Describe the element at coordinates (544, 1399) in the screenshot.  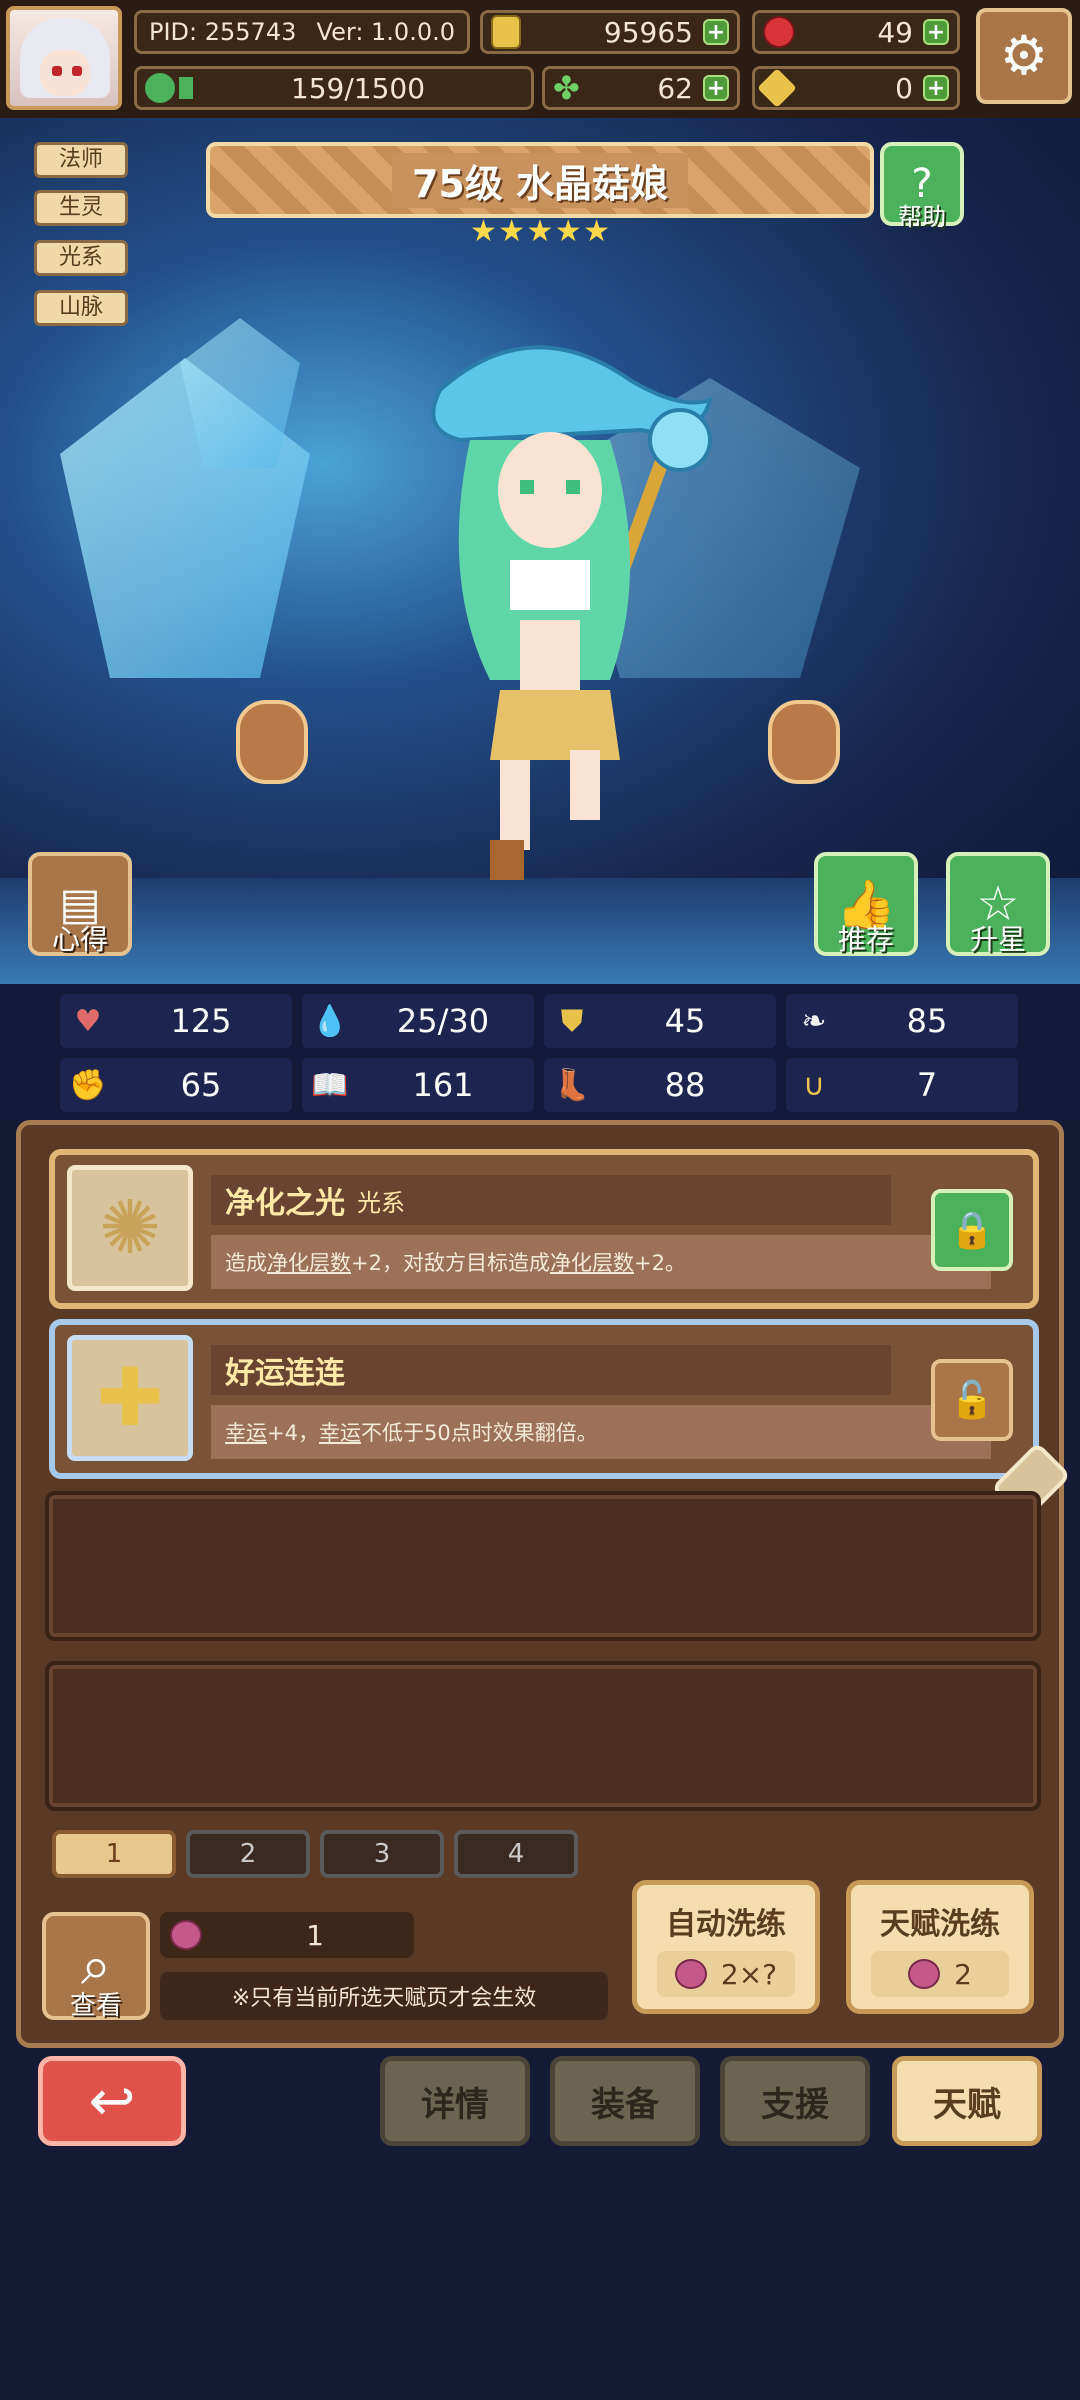
I see `talent-card: ✚ 好运连连 幸运 +4， 幸运 不低于50点时效果翻倍。 🔓` at that location.